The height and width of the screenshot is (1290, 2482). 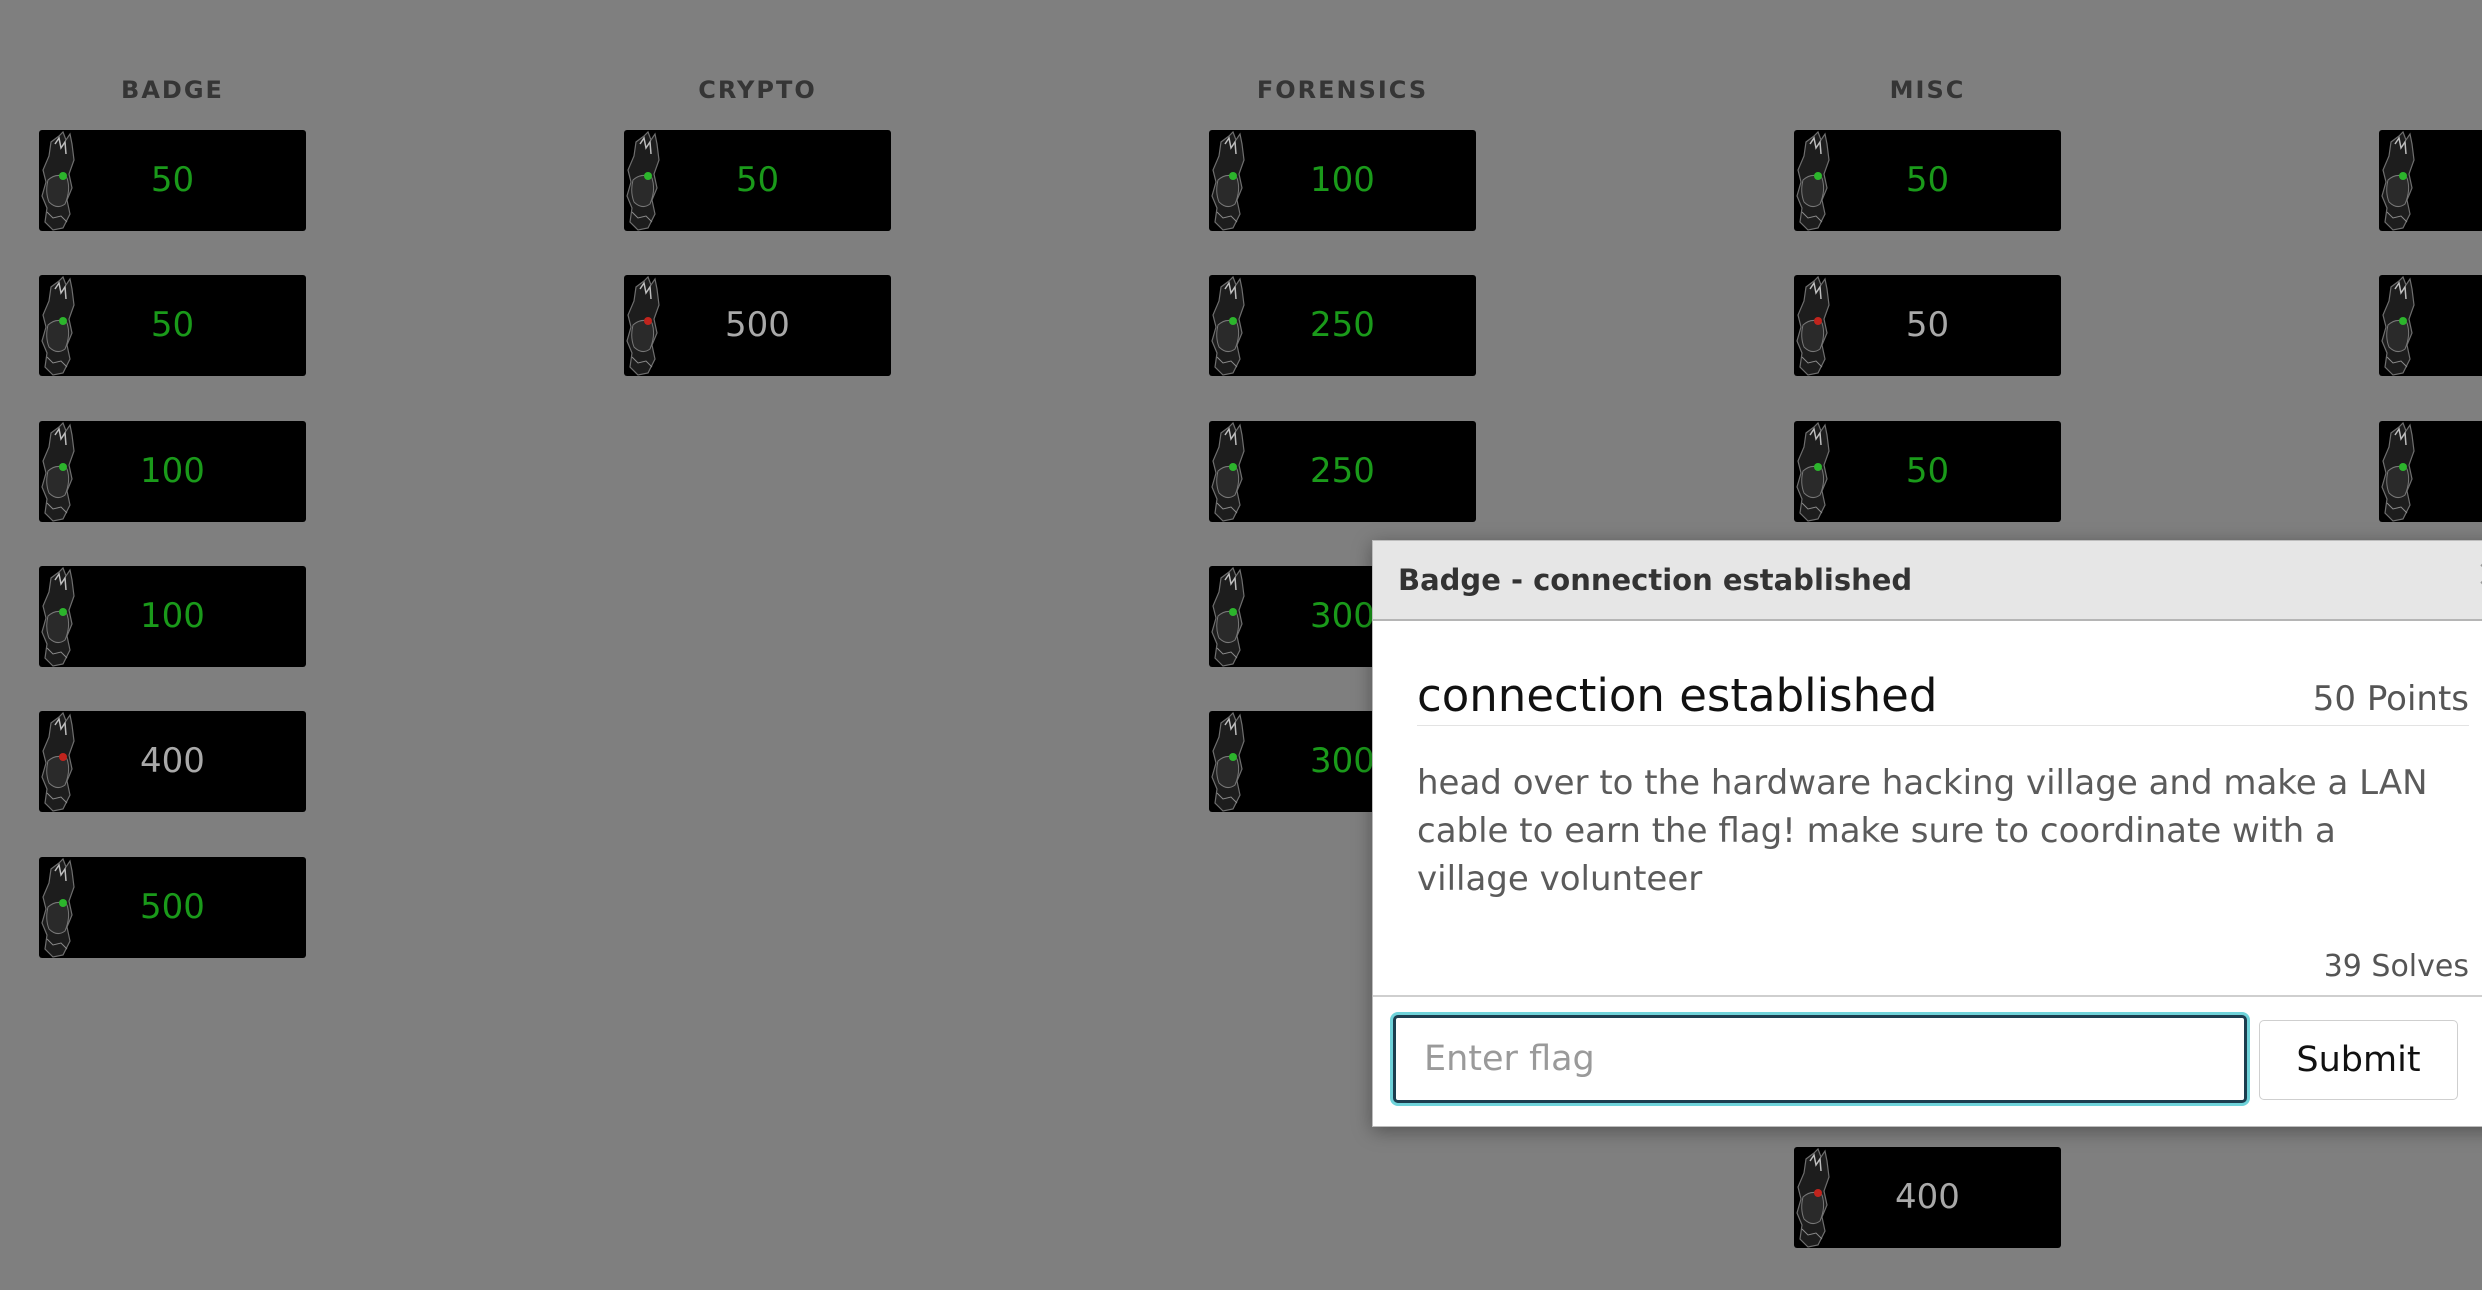 I want to click on challenge-points: 50 Points, so click(x=2390, y=699).